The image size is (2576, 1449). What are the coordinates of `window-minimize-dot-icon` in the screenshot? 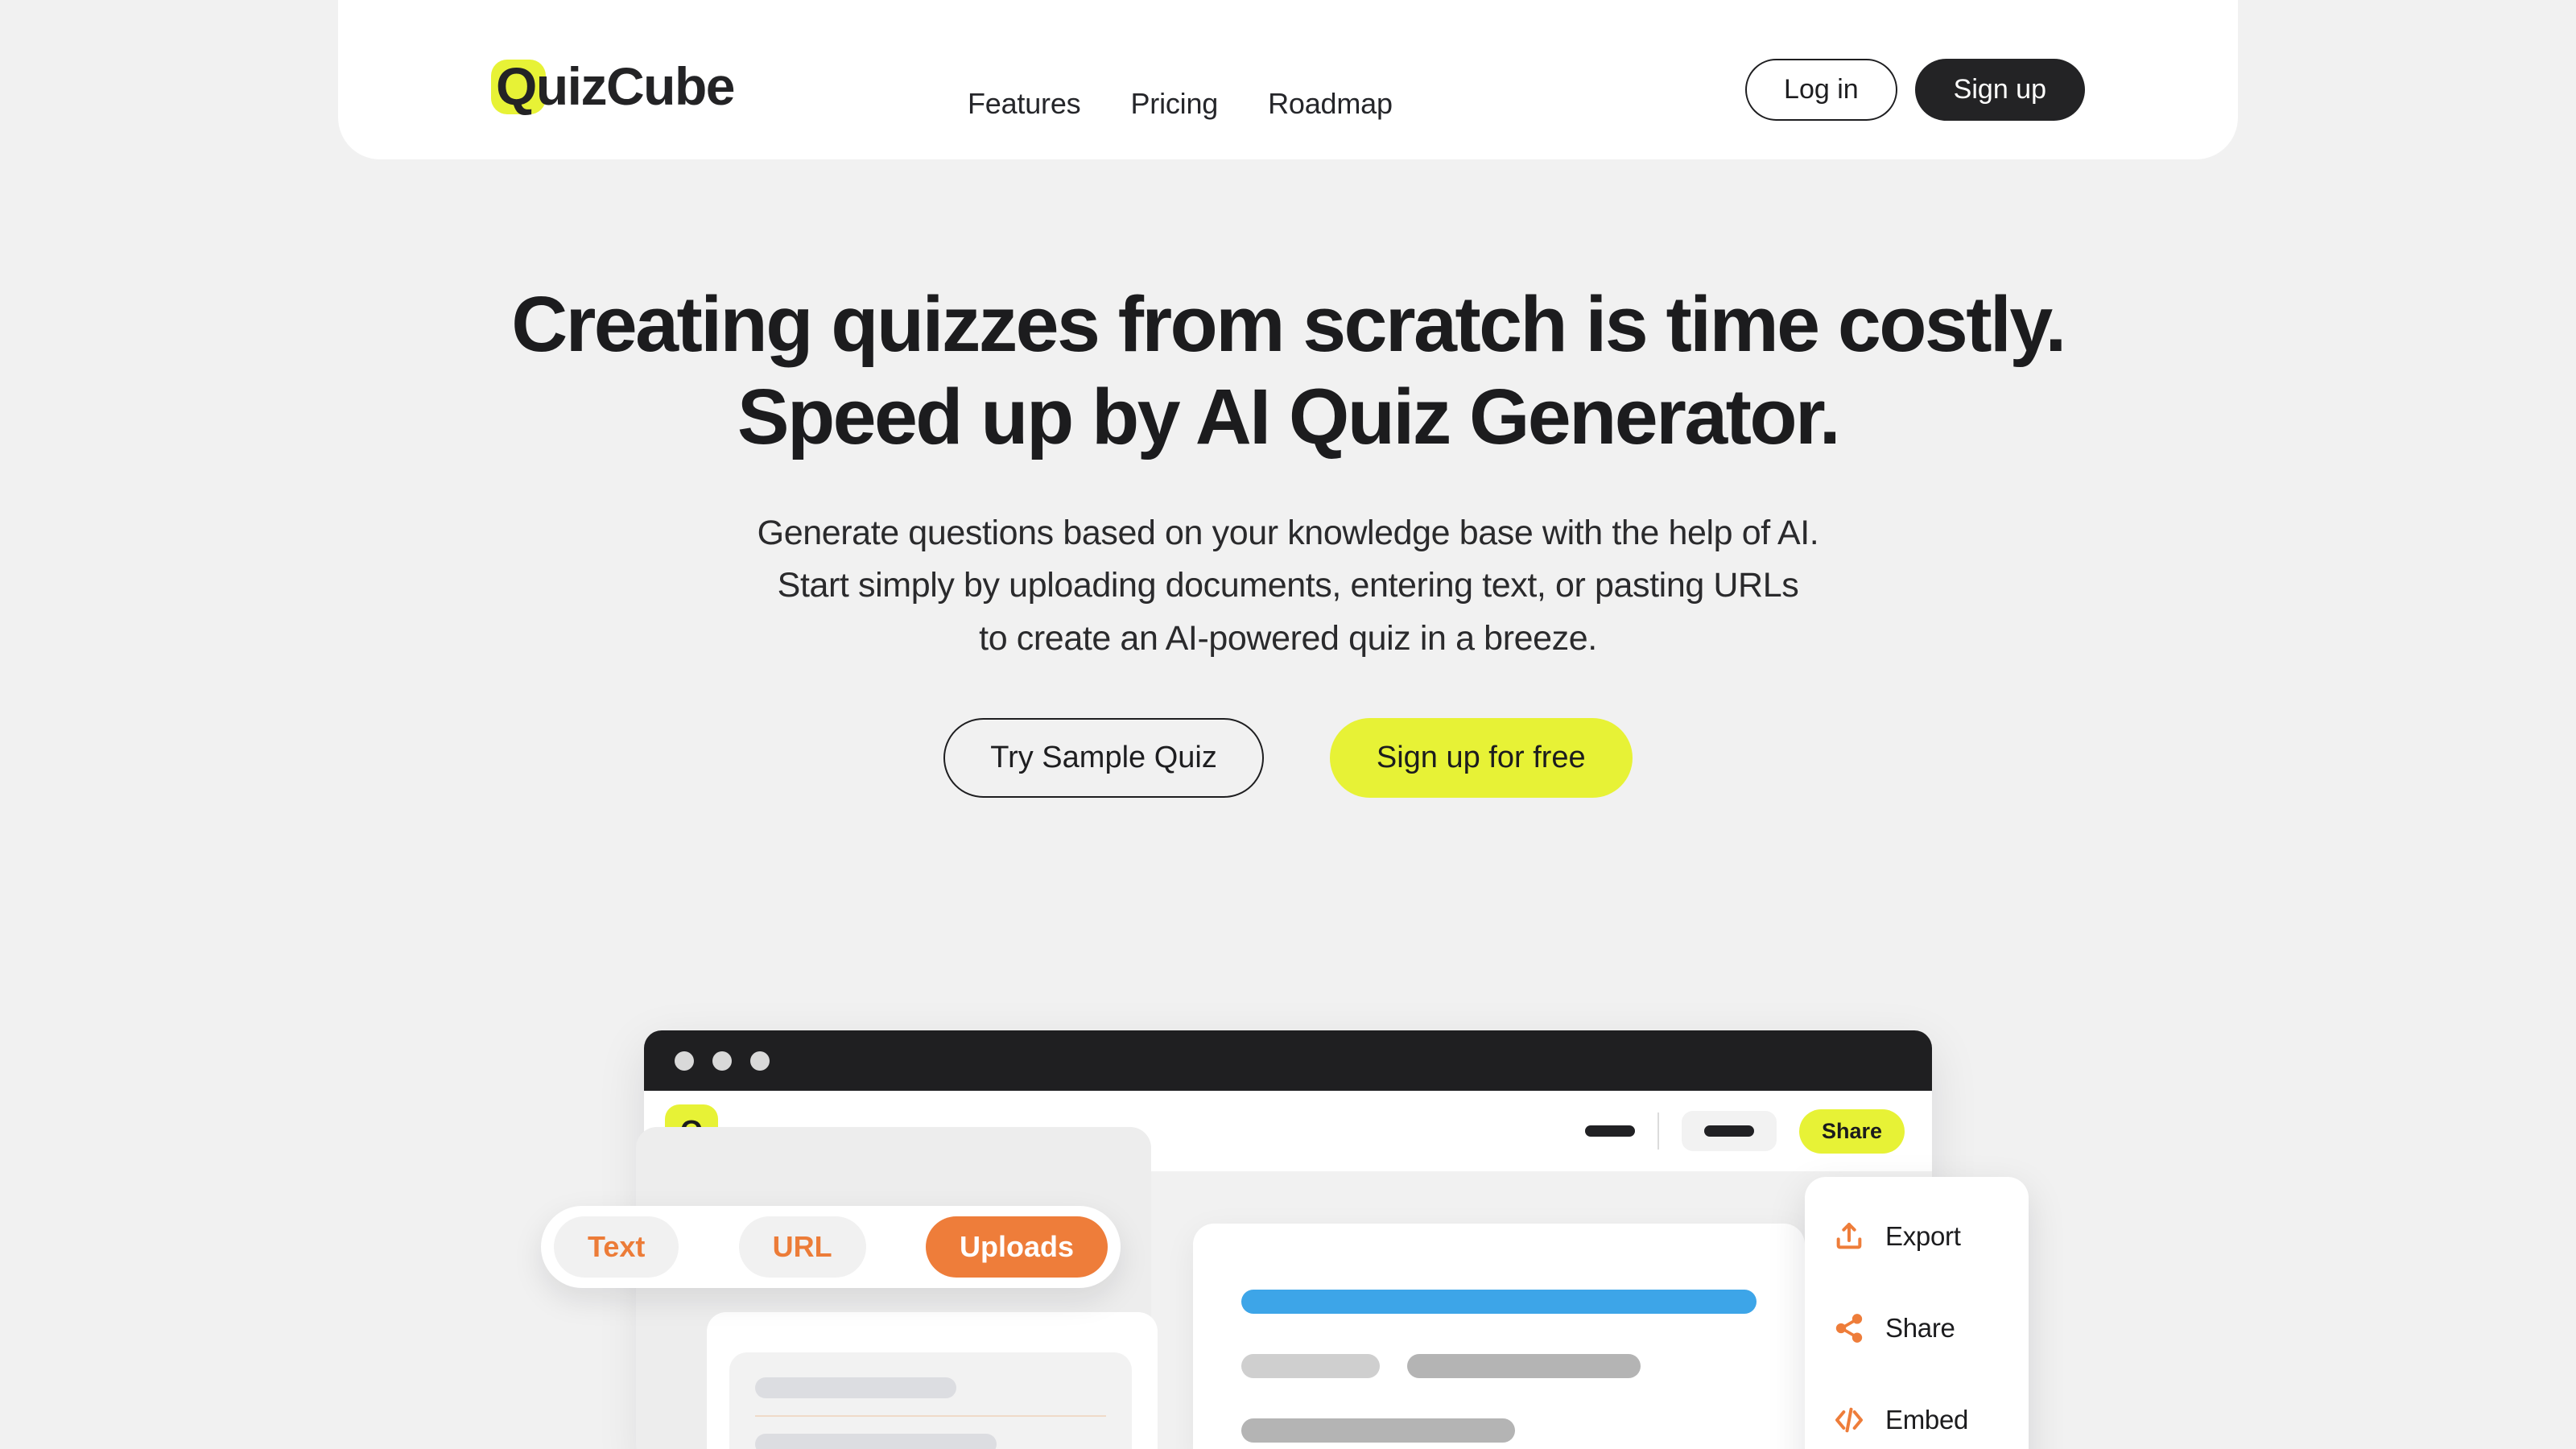 It's located at (722, 1061).